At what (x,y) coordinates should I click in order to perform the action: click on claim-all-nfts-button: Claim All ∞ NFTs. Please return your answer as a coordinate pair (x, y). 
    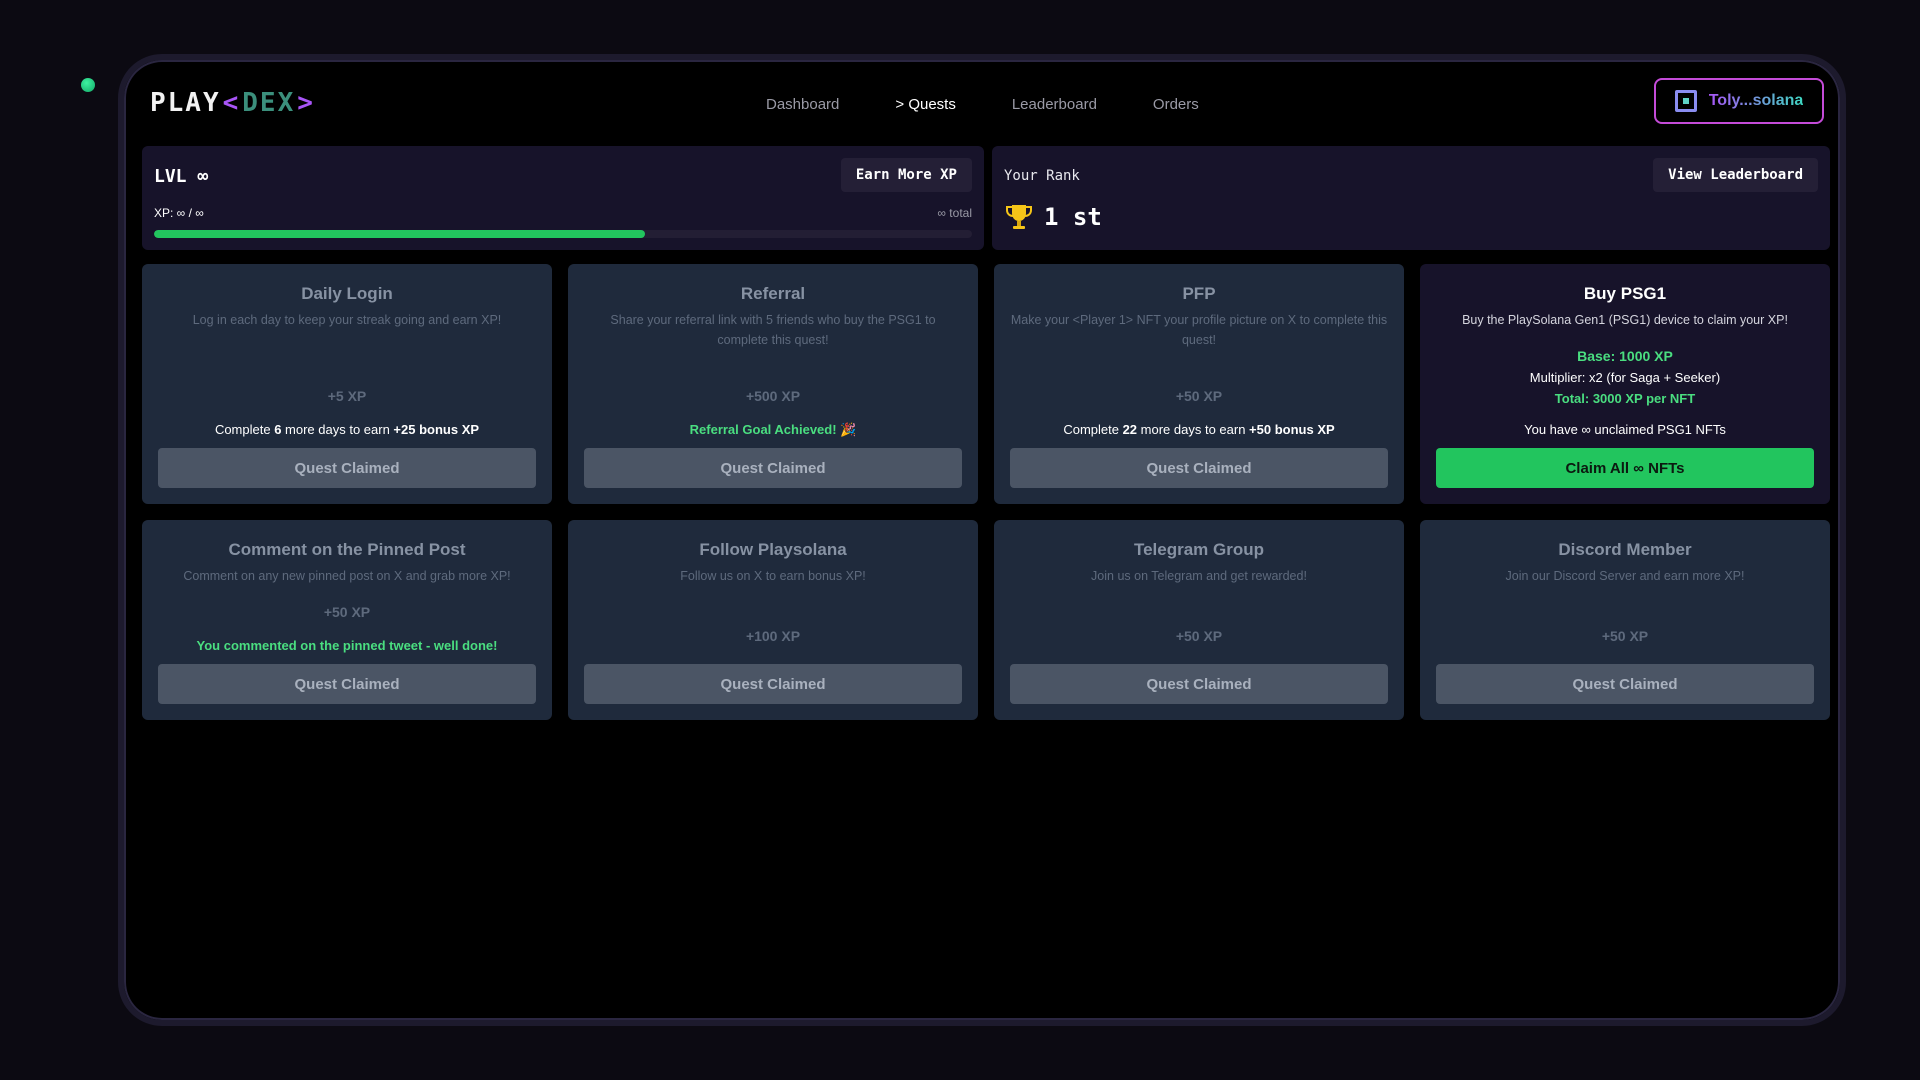
    Looking at the image, I should click on (1625, 468).